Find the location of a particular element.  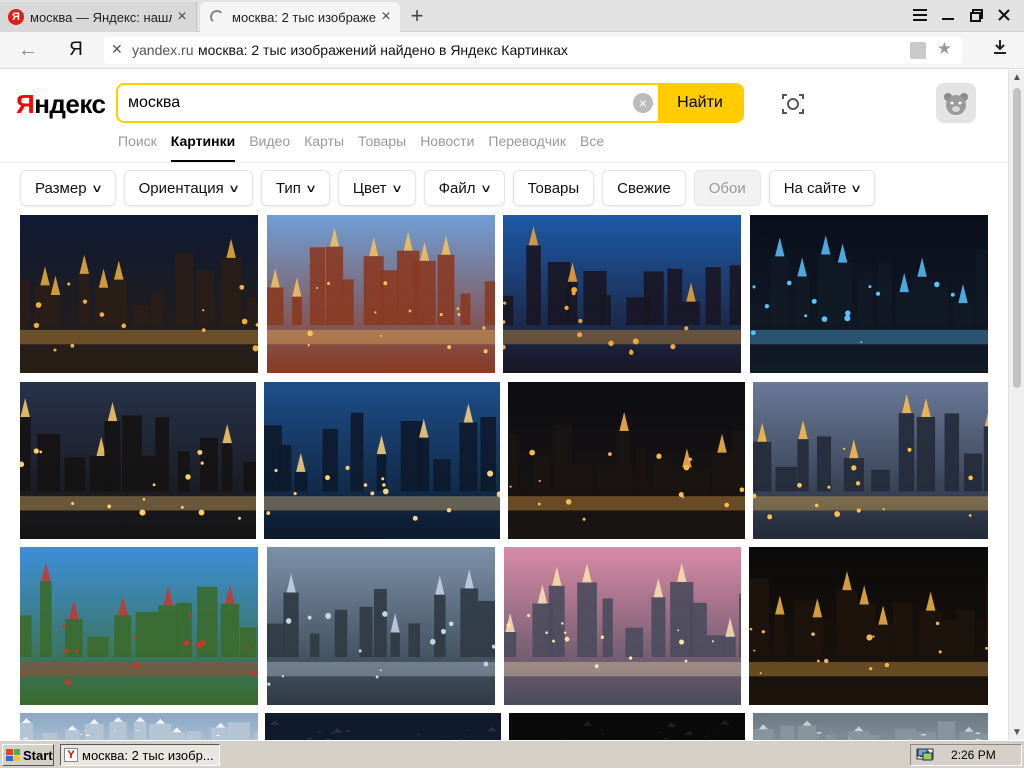

start-button: Start is located at coordinates (28, 755).